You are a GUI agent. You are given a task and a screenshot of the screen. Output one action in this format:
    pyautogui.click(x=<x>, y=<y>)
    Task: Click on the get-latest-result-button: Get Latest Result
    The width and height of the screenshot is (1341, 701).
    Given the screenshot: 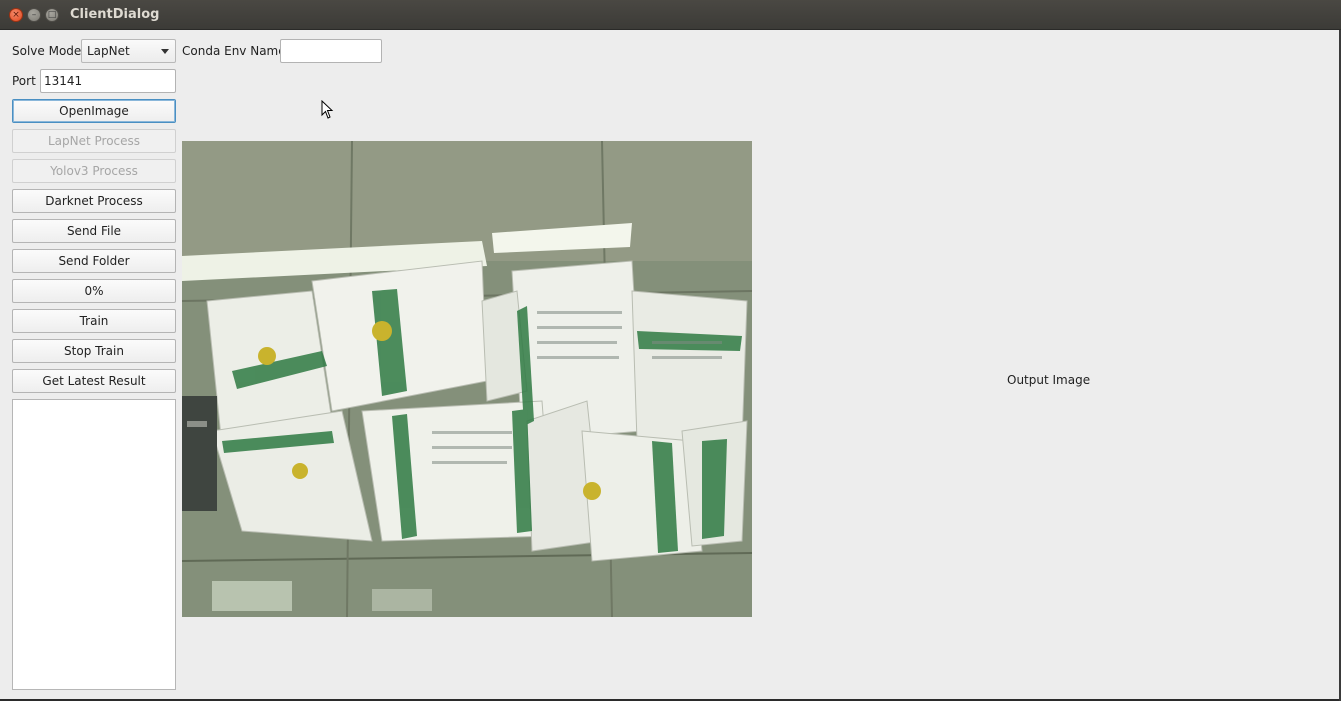 What is the action you would take?
    pyautogui.click(x=94, y=381)
    